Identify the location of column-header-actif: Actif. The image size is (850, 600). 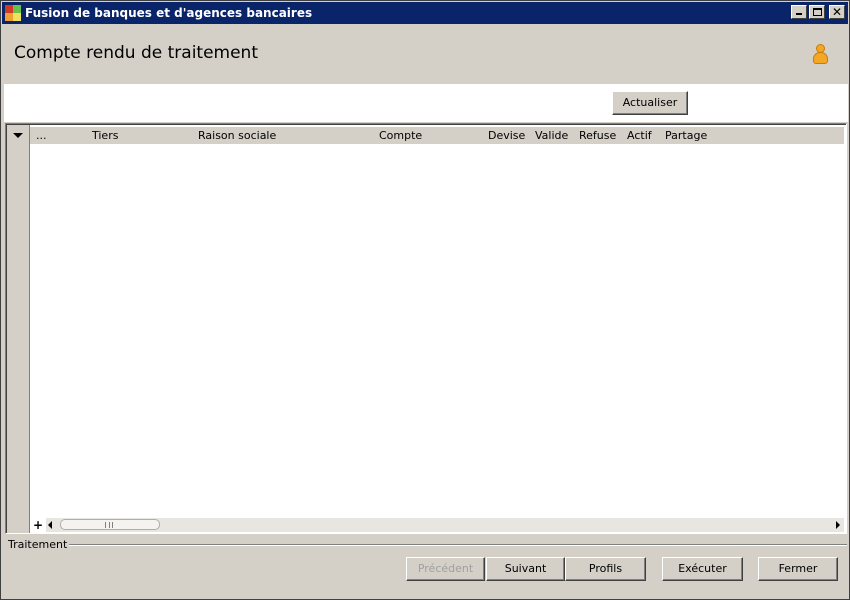
(639, 135).